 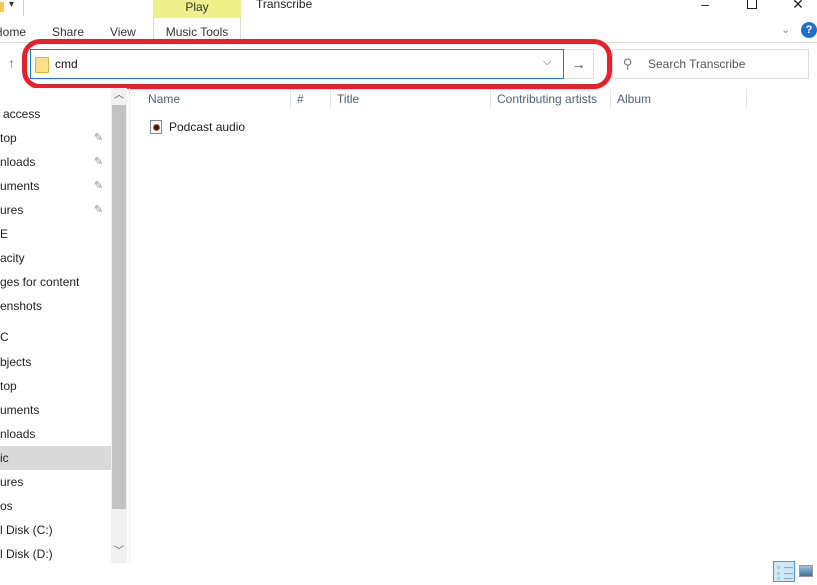 I want to click on folder-icon, so click(x=42, y=65).